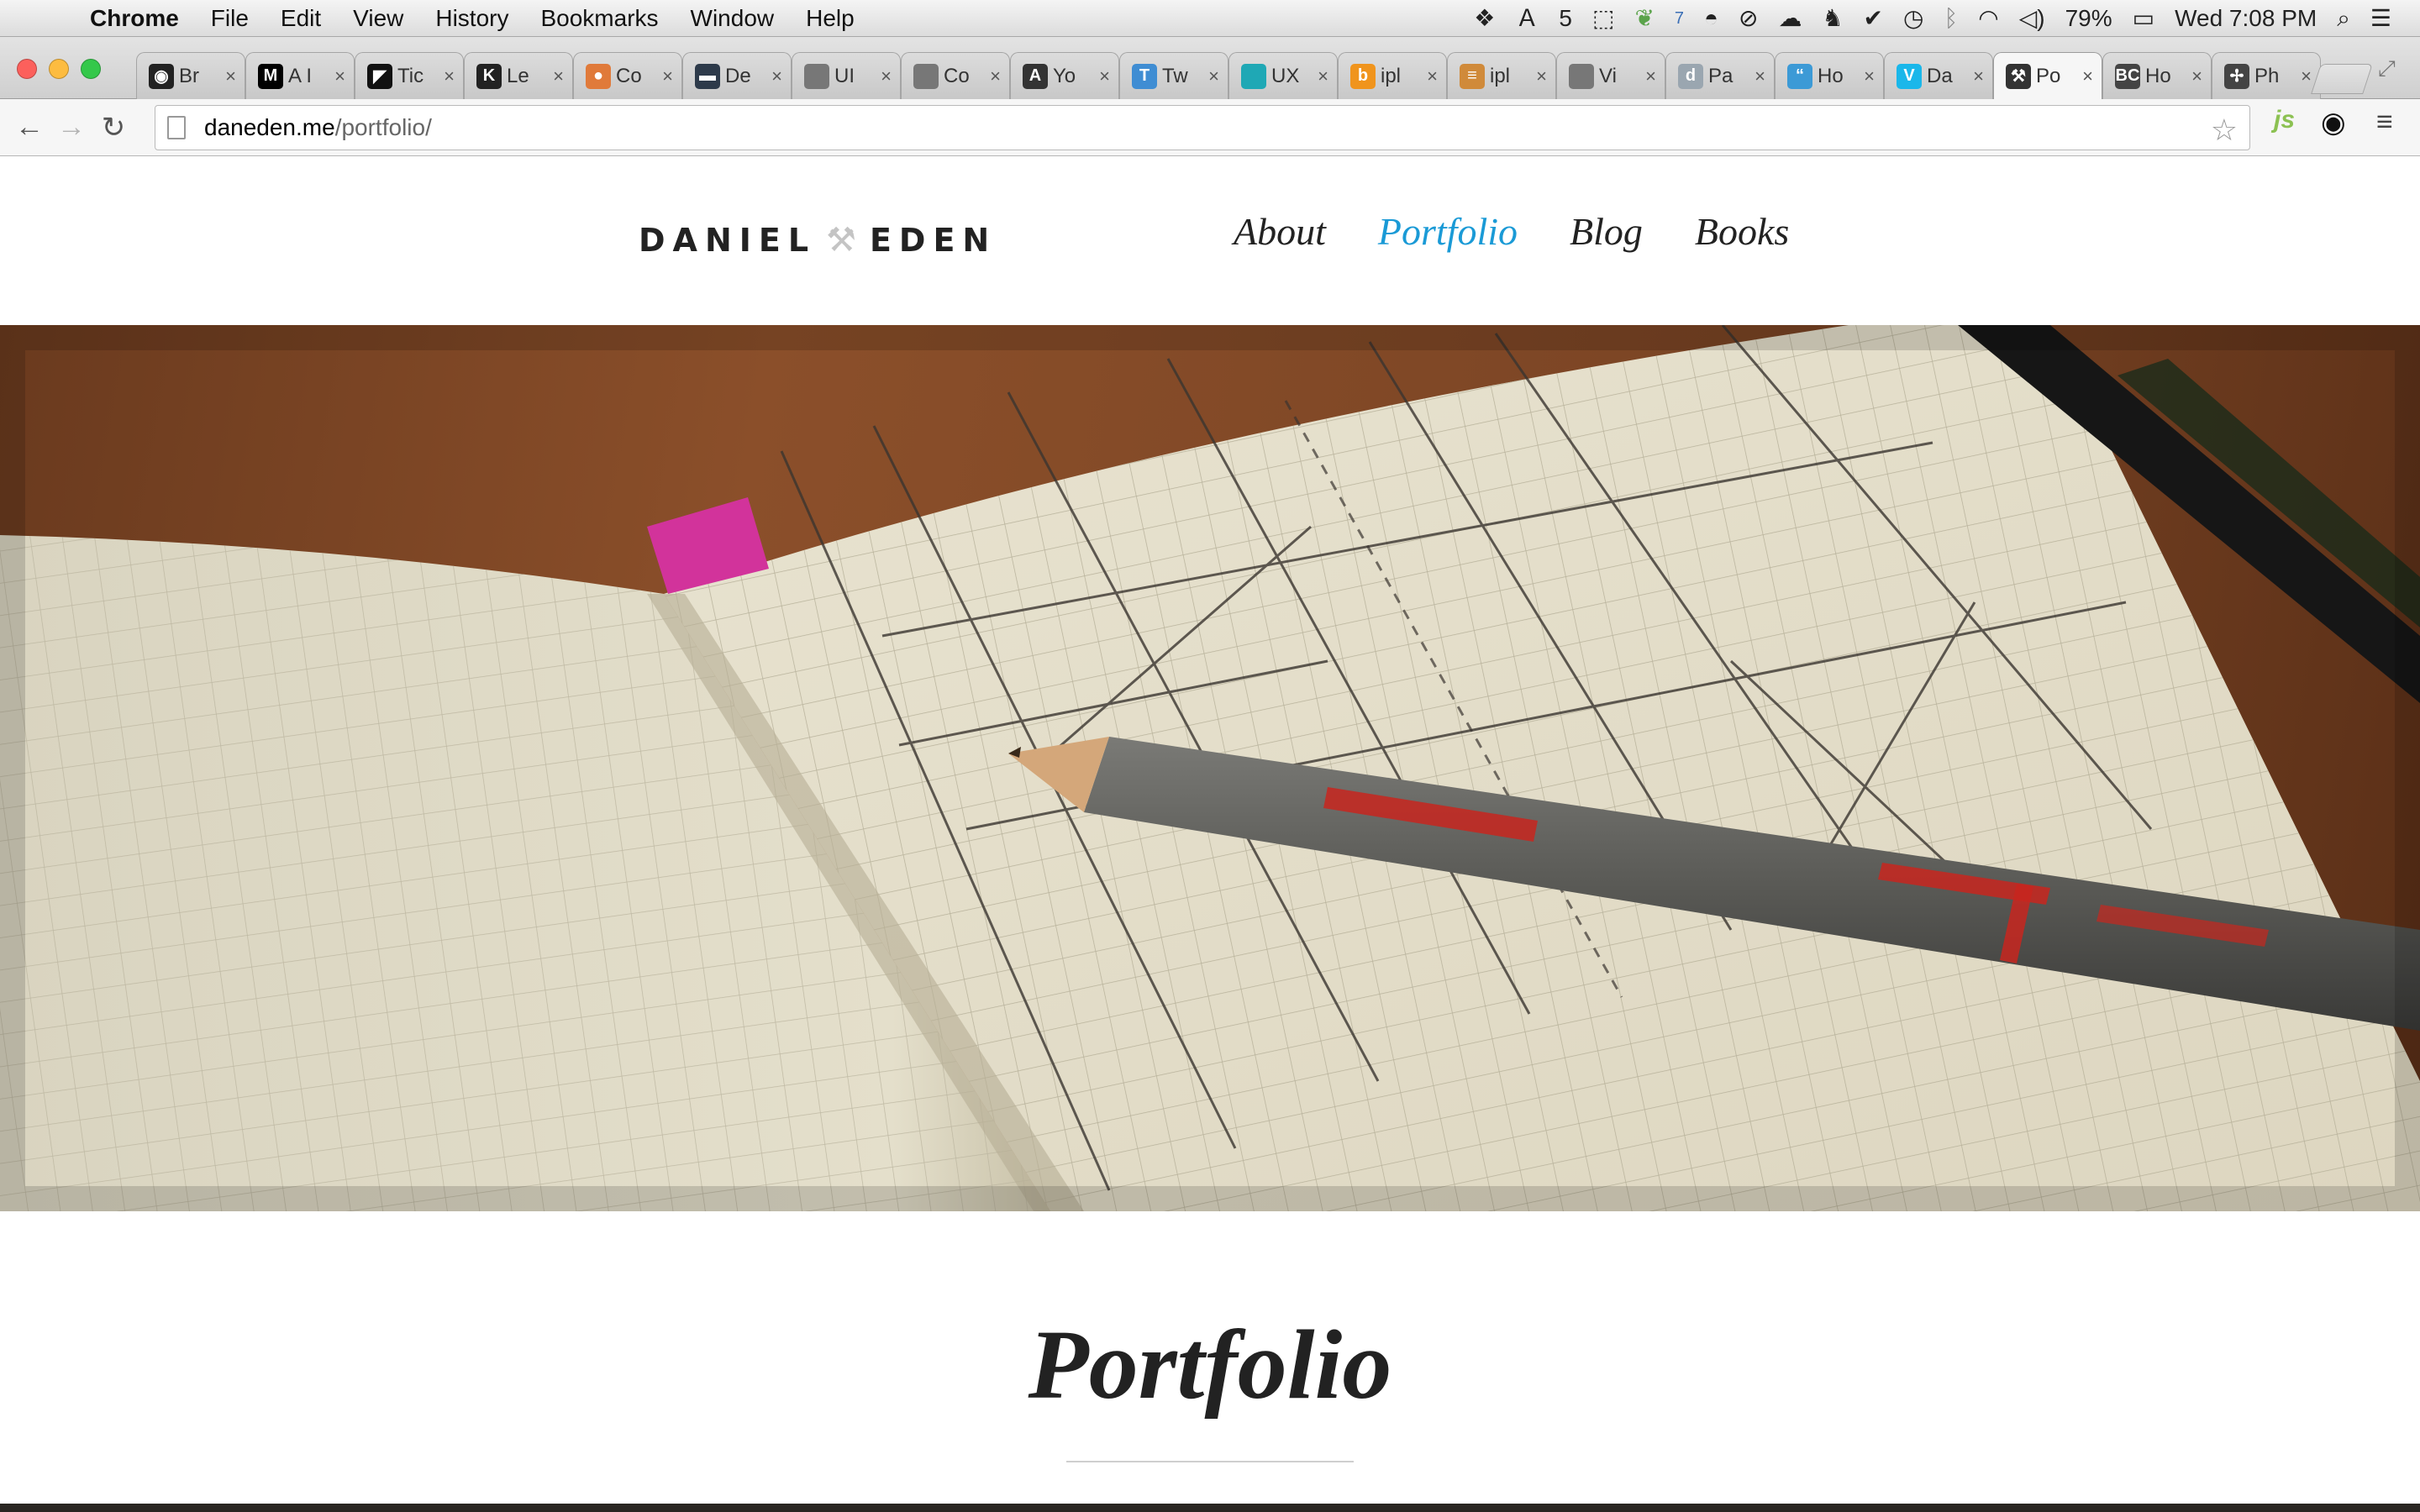 Image resolution: width=2420 pixels, height=1512 pixels. I want to click on browser-tab: ✢ Ph ×, so click(2267, 75).